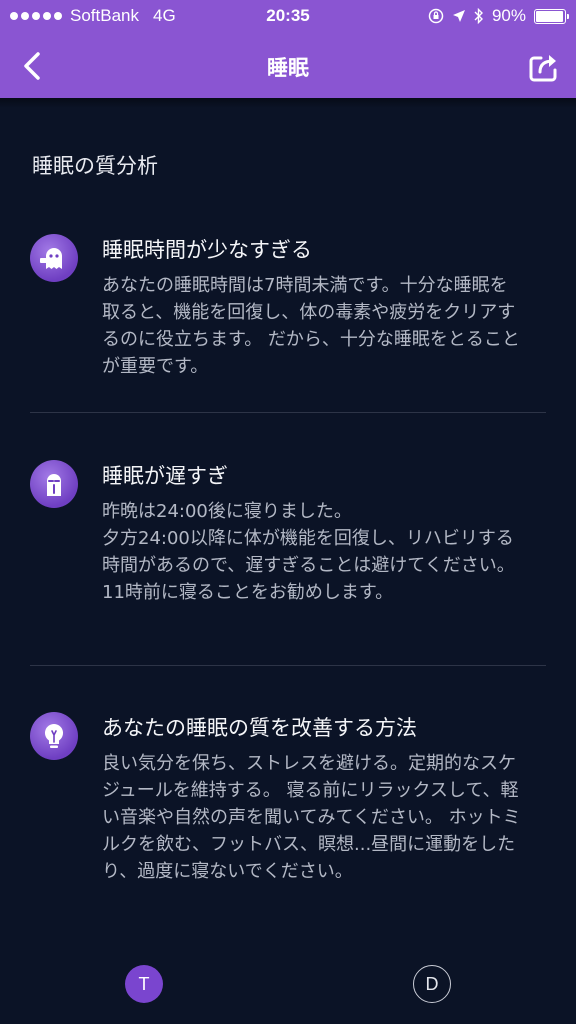  I want to click on lightbulb-icon, so click(54, 736).